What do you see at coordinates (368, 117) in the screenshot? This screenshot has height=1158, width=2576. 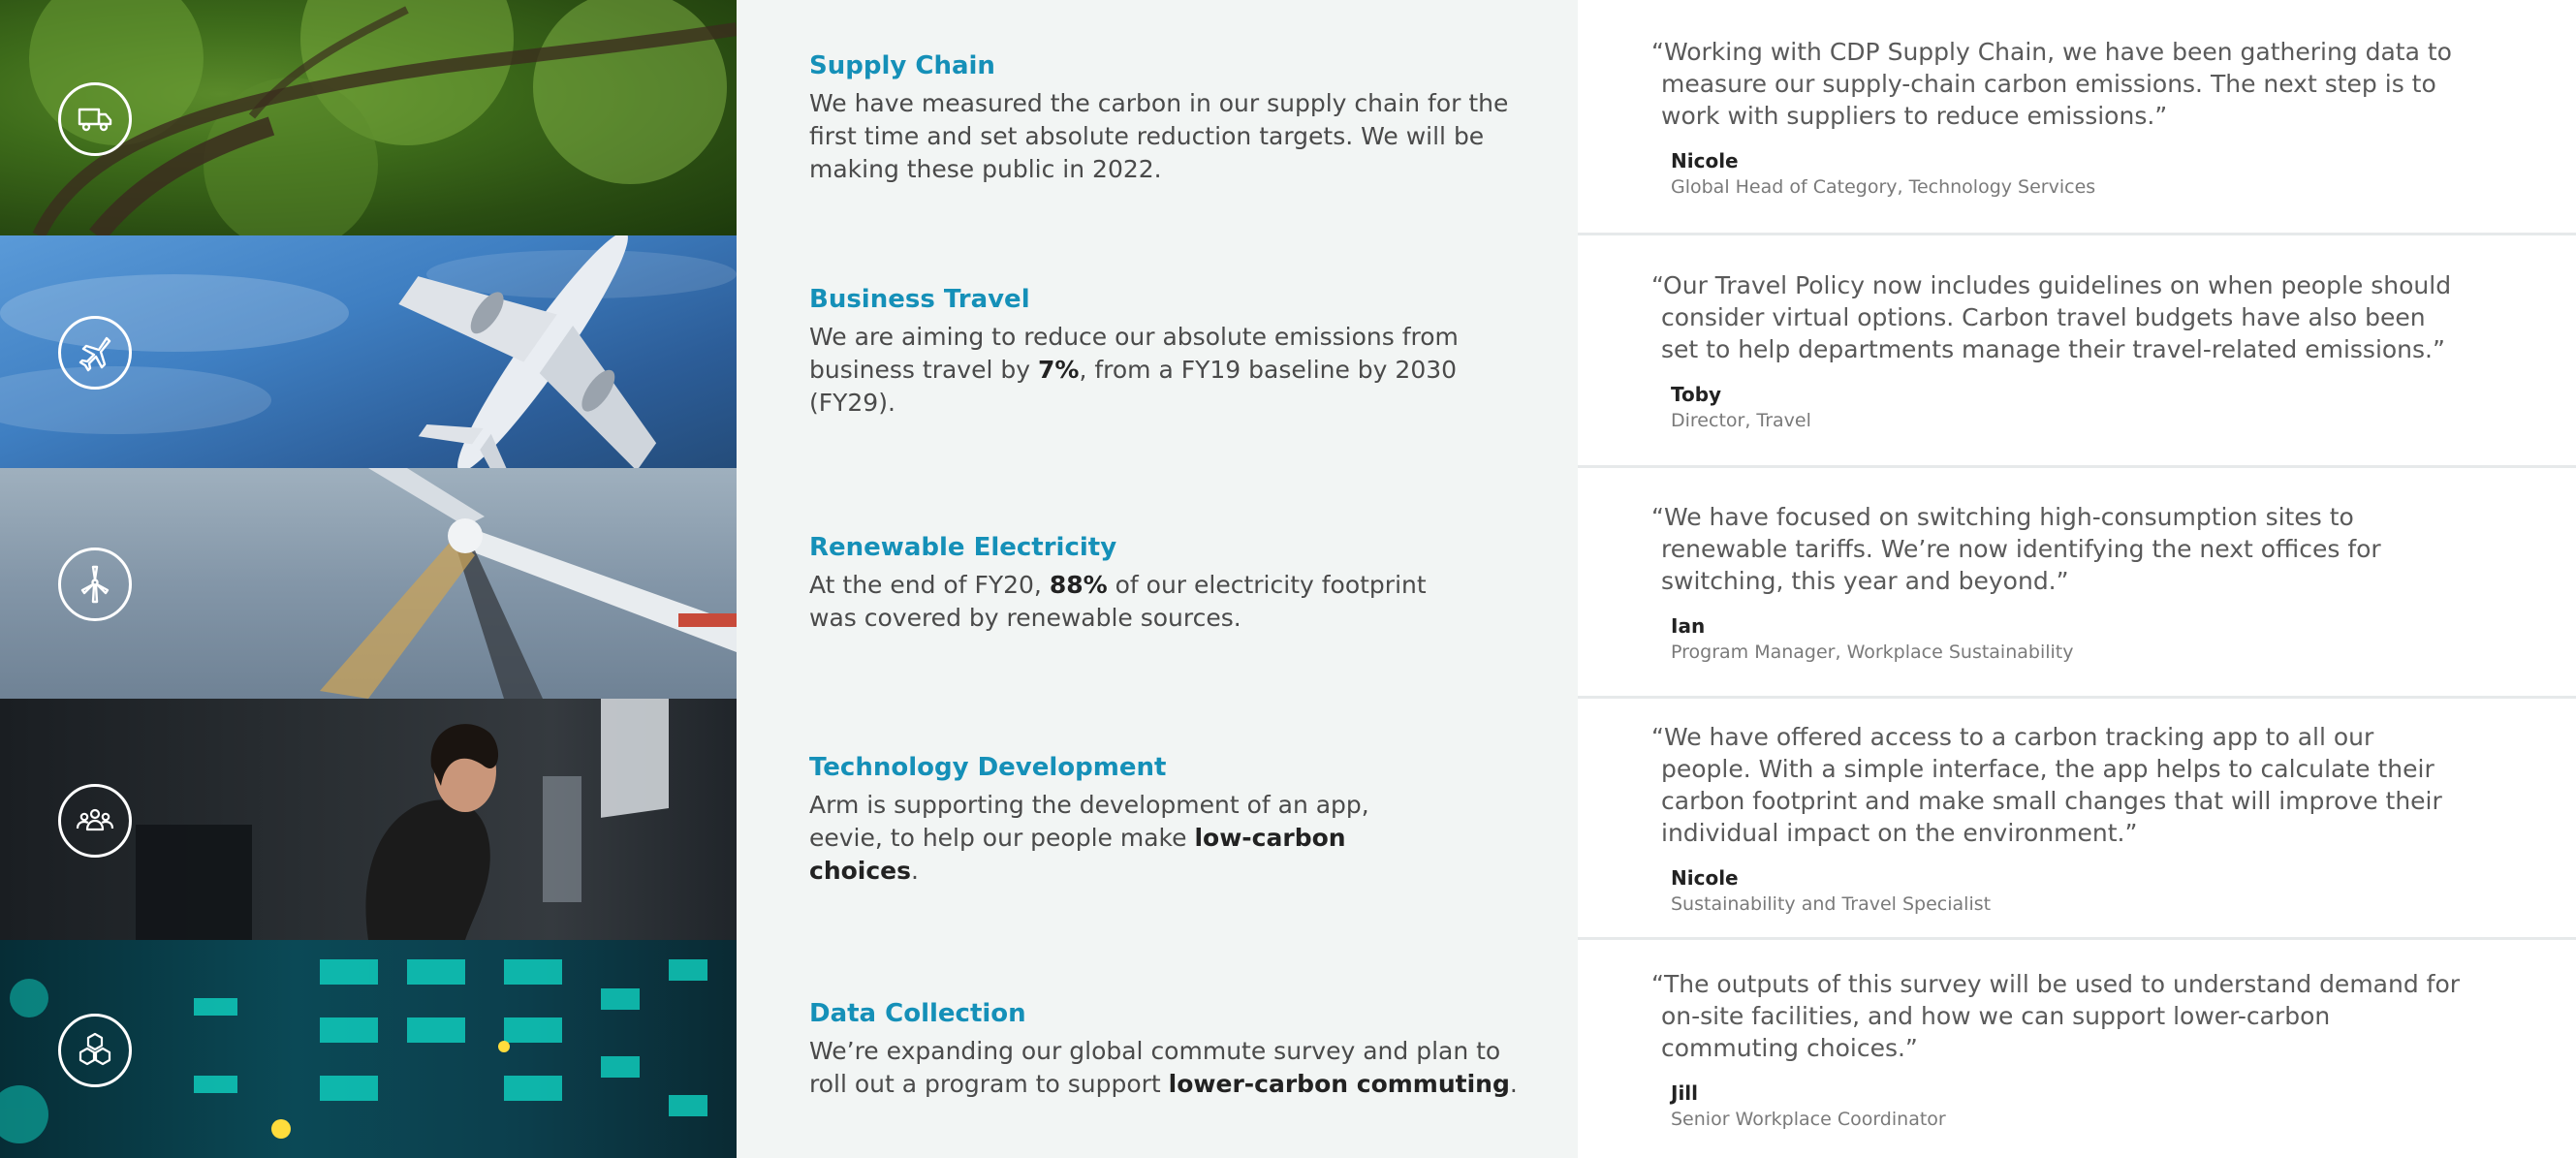 I see `tree-canopy-image` at bounding box center [368, 117].